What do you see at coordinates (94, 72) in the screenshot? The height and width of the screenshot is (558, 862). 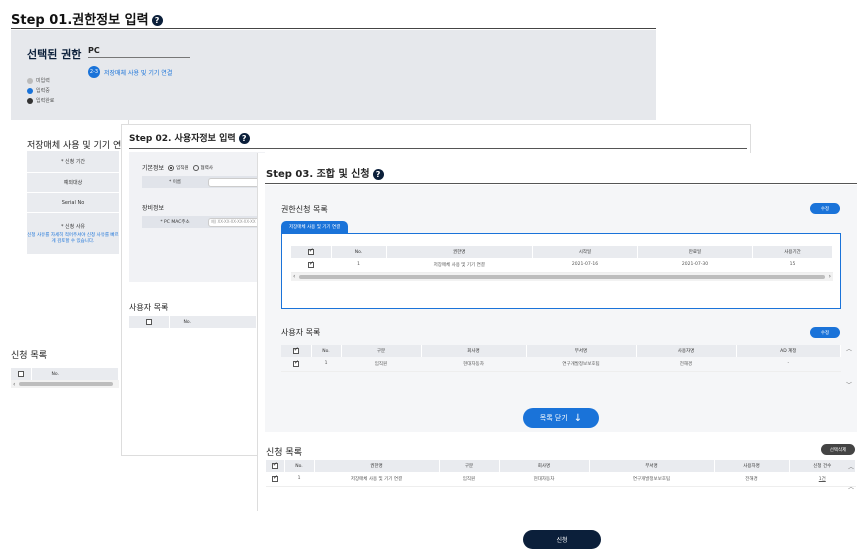 I see `step-number-badge: 2-3` at bounding box center [94, 72].